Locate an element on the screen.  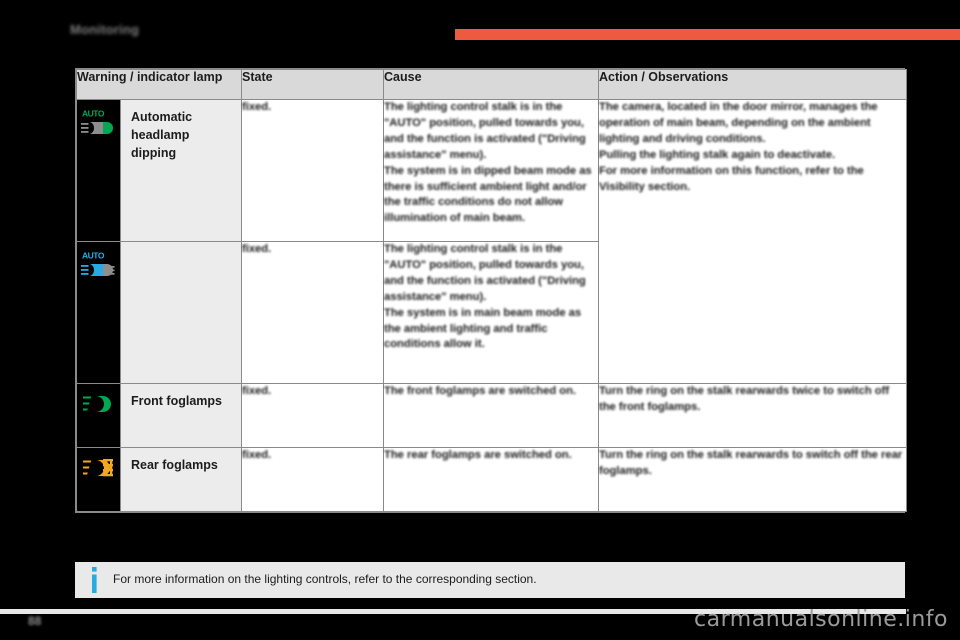
cause-value: The front foglamps are switched on. is located at coordinates (480, 391).